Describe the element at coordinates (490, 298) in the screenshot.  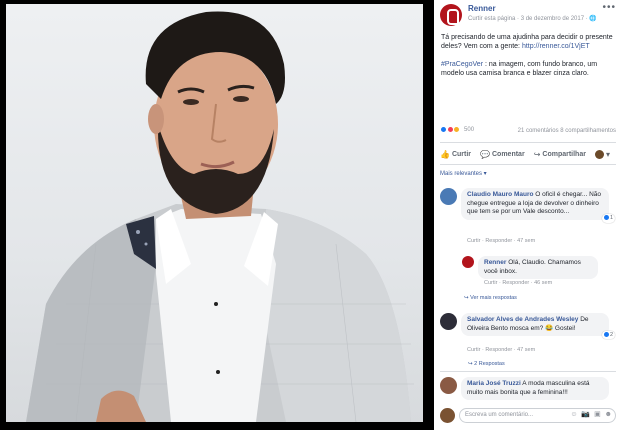
I see `view-more-replies-link: ↪ Ver mais respostas` at that location.